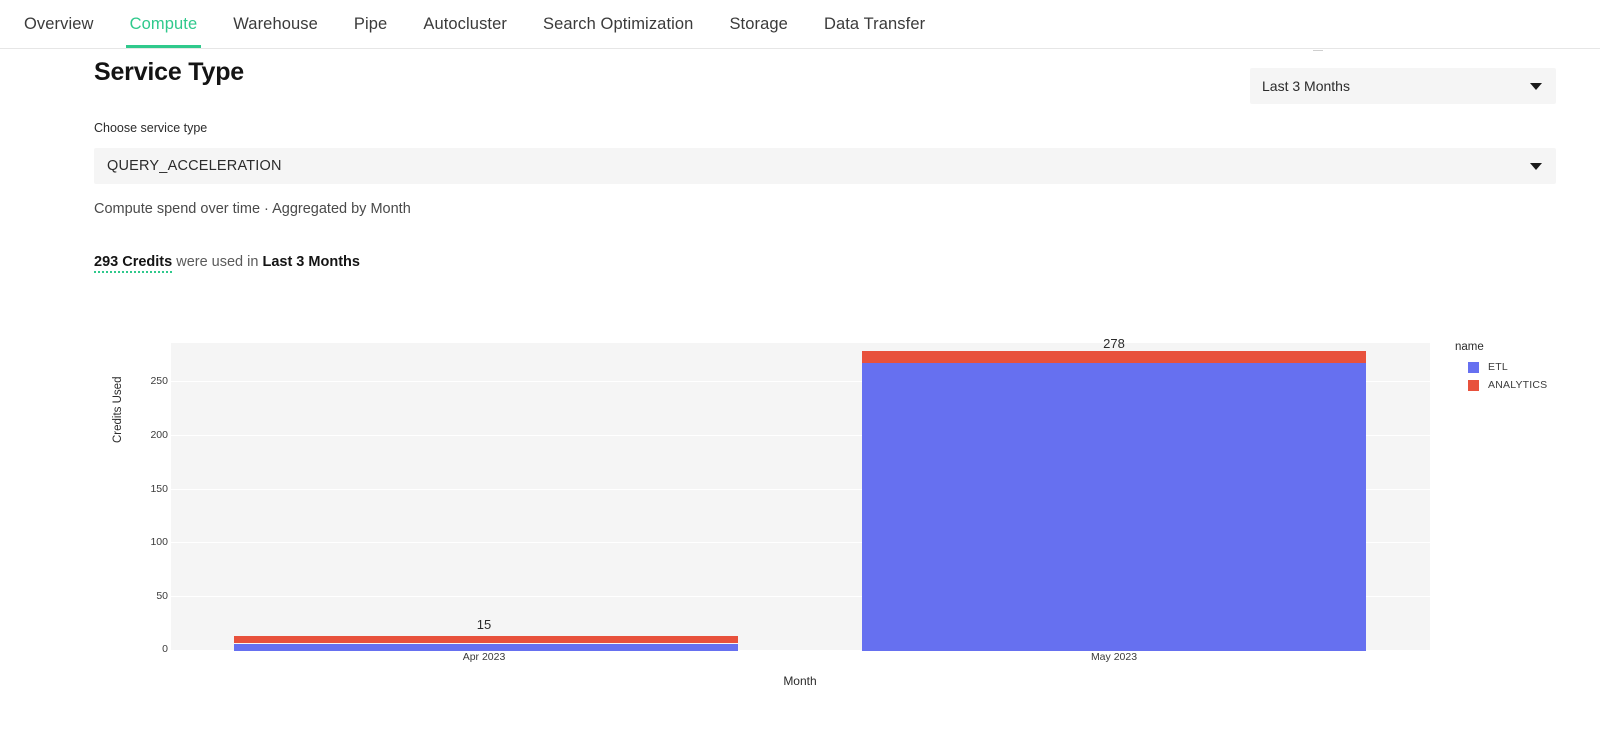  What do you see at coordinates (1114, 357) in the screenshot?
I see `bar-may-2023-analytics` at bounding box center [1114, 357].